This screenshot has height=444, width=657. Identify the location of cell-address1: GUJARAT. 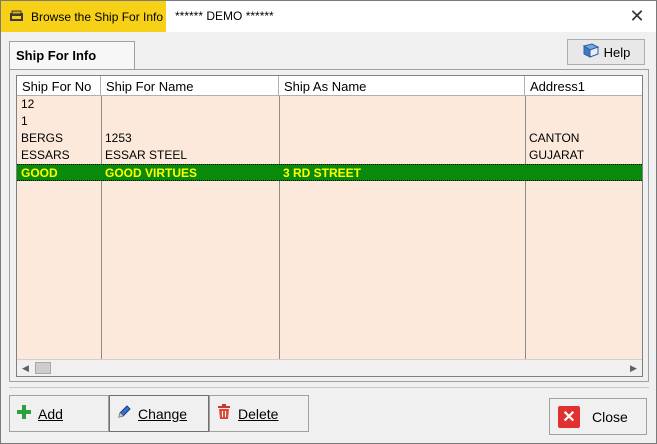
(557, 155).